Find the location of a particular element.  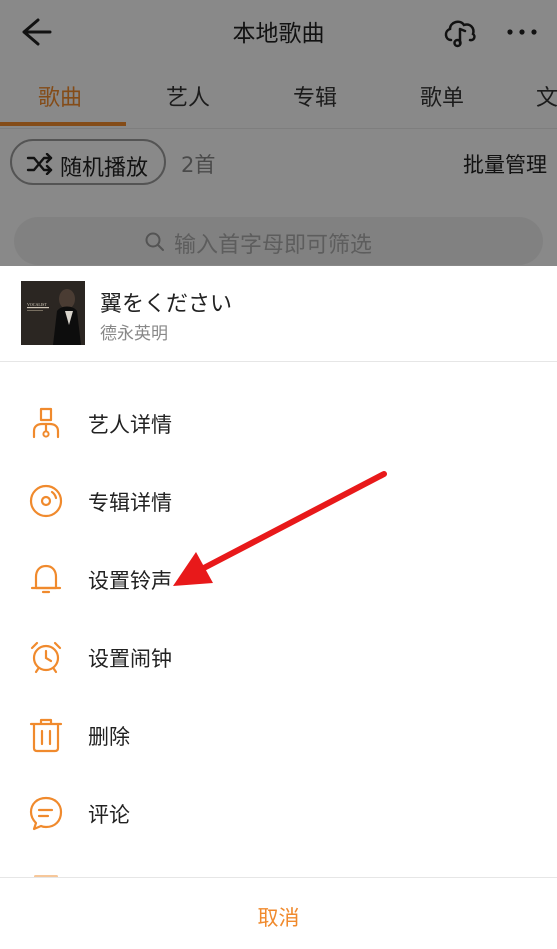

song-info: VOCALIST 翼をください 德永英明 is located at coordinates (278, 313).